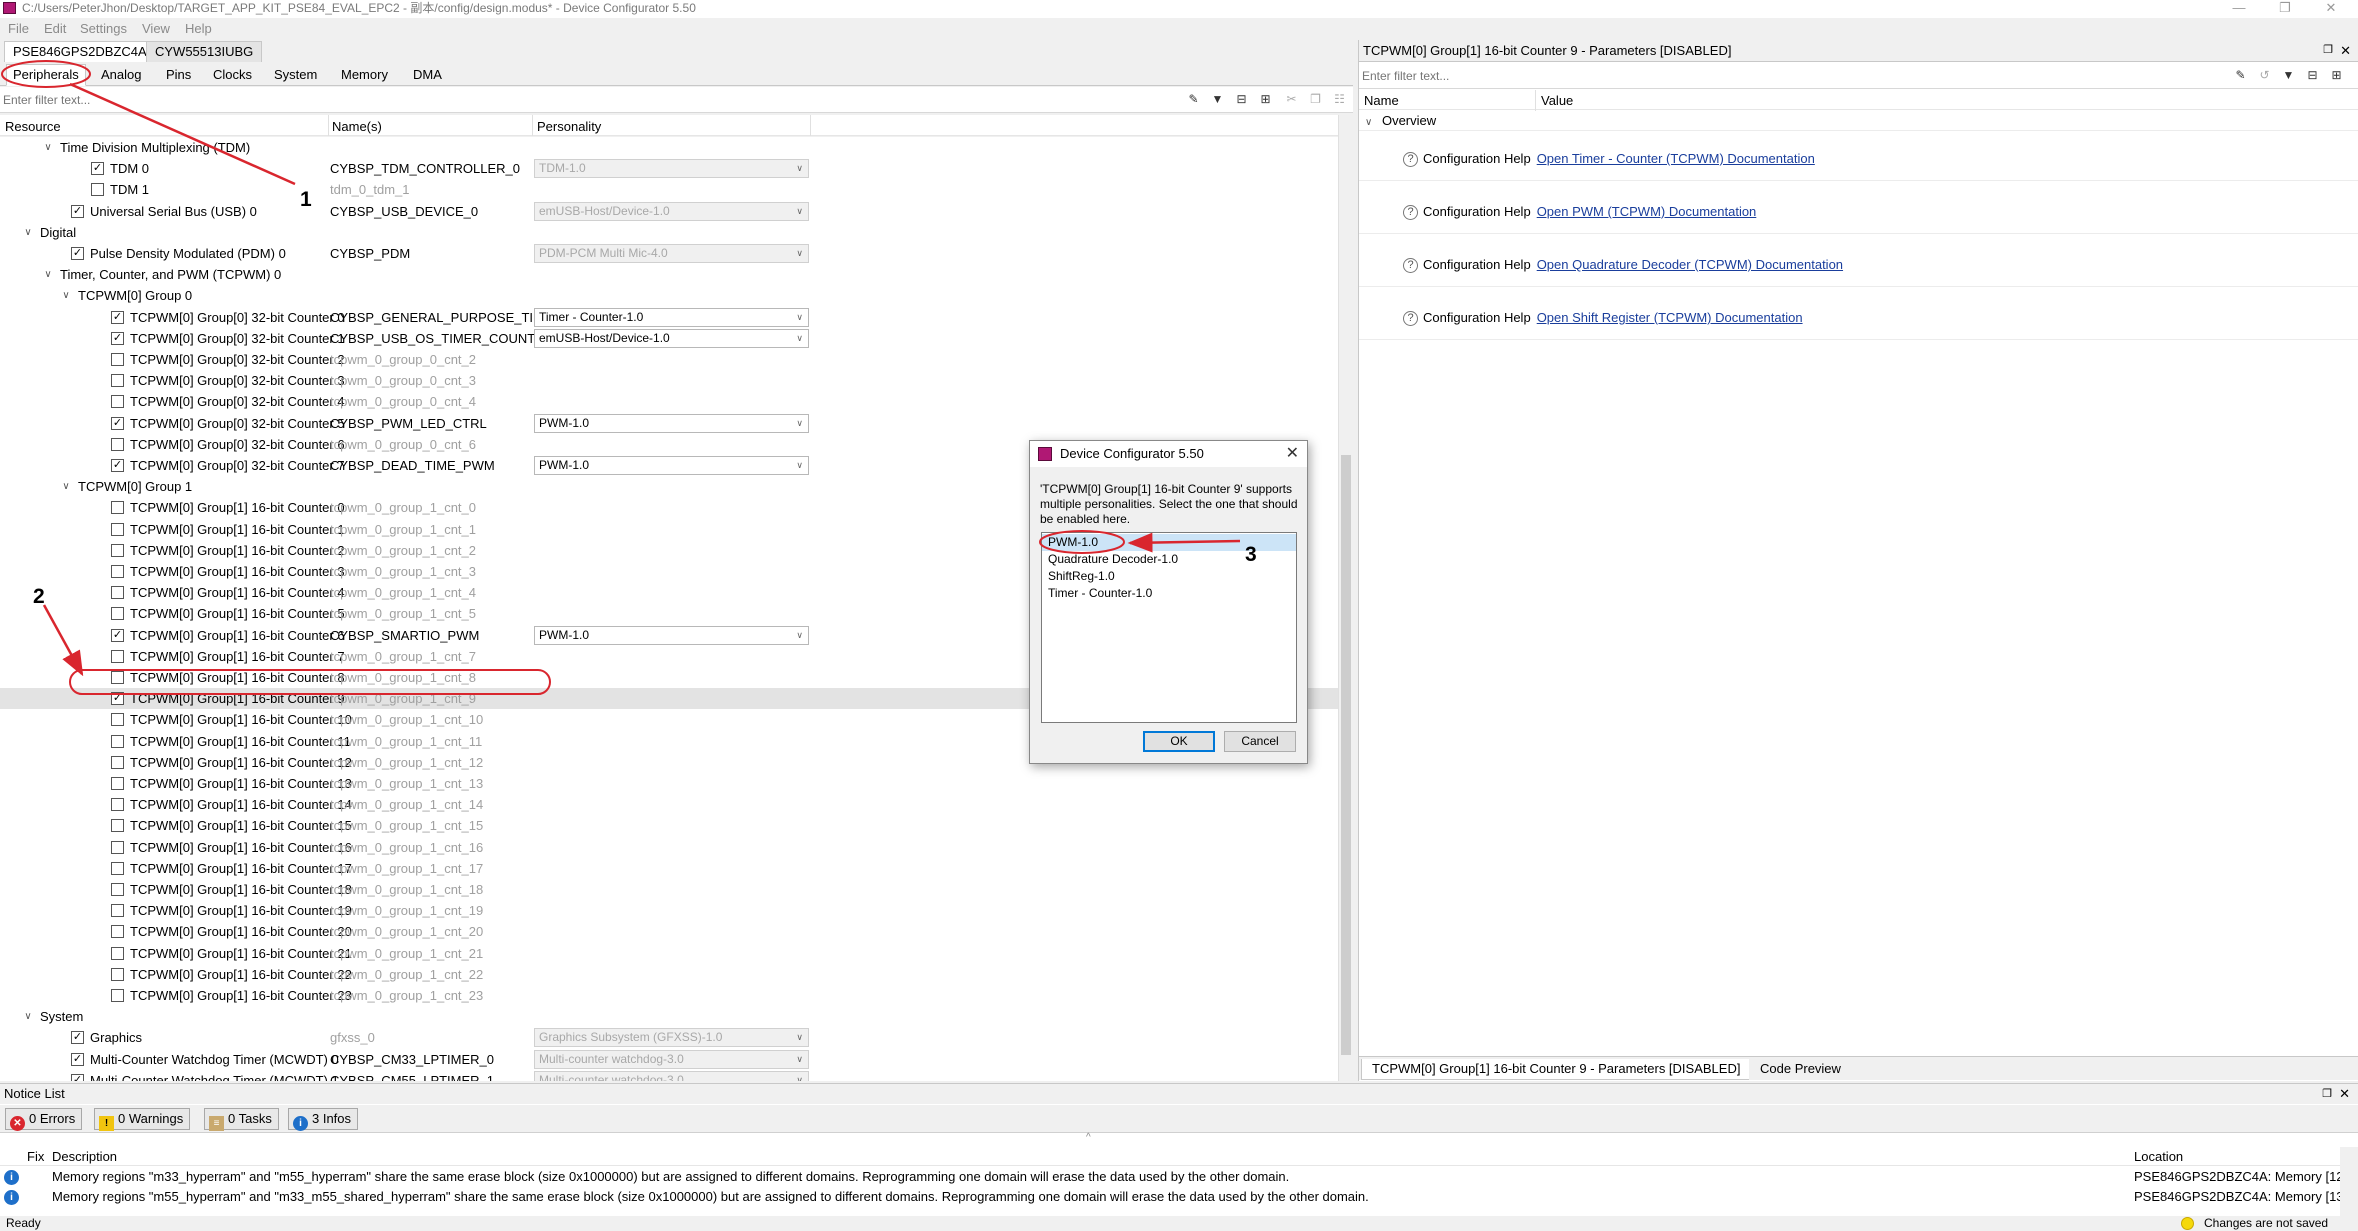 This screenshot has width=2358, height=1231. Describe the element at coordinates (156, 28) in the screenshot. I see `menu-view: View` at that location.